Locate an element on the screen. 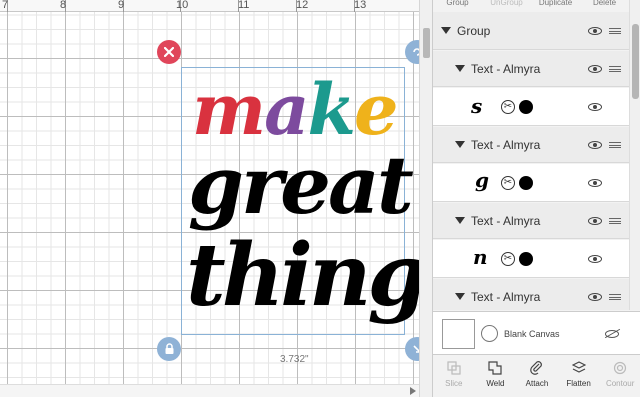 Image resolution: width=640 pixels, height=400 pixels. layer-group-row: Group is located at coordinates (531, 31).